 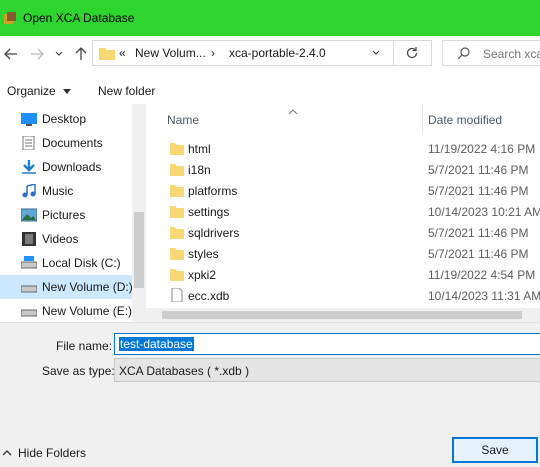 What do you see at coordinates (67, 91) in the screenshot?
I see `chevron-down-icon` at bounding box center [67, 91].